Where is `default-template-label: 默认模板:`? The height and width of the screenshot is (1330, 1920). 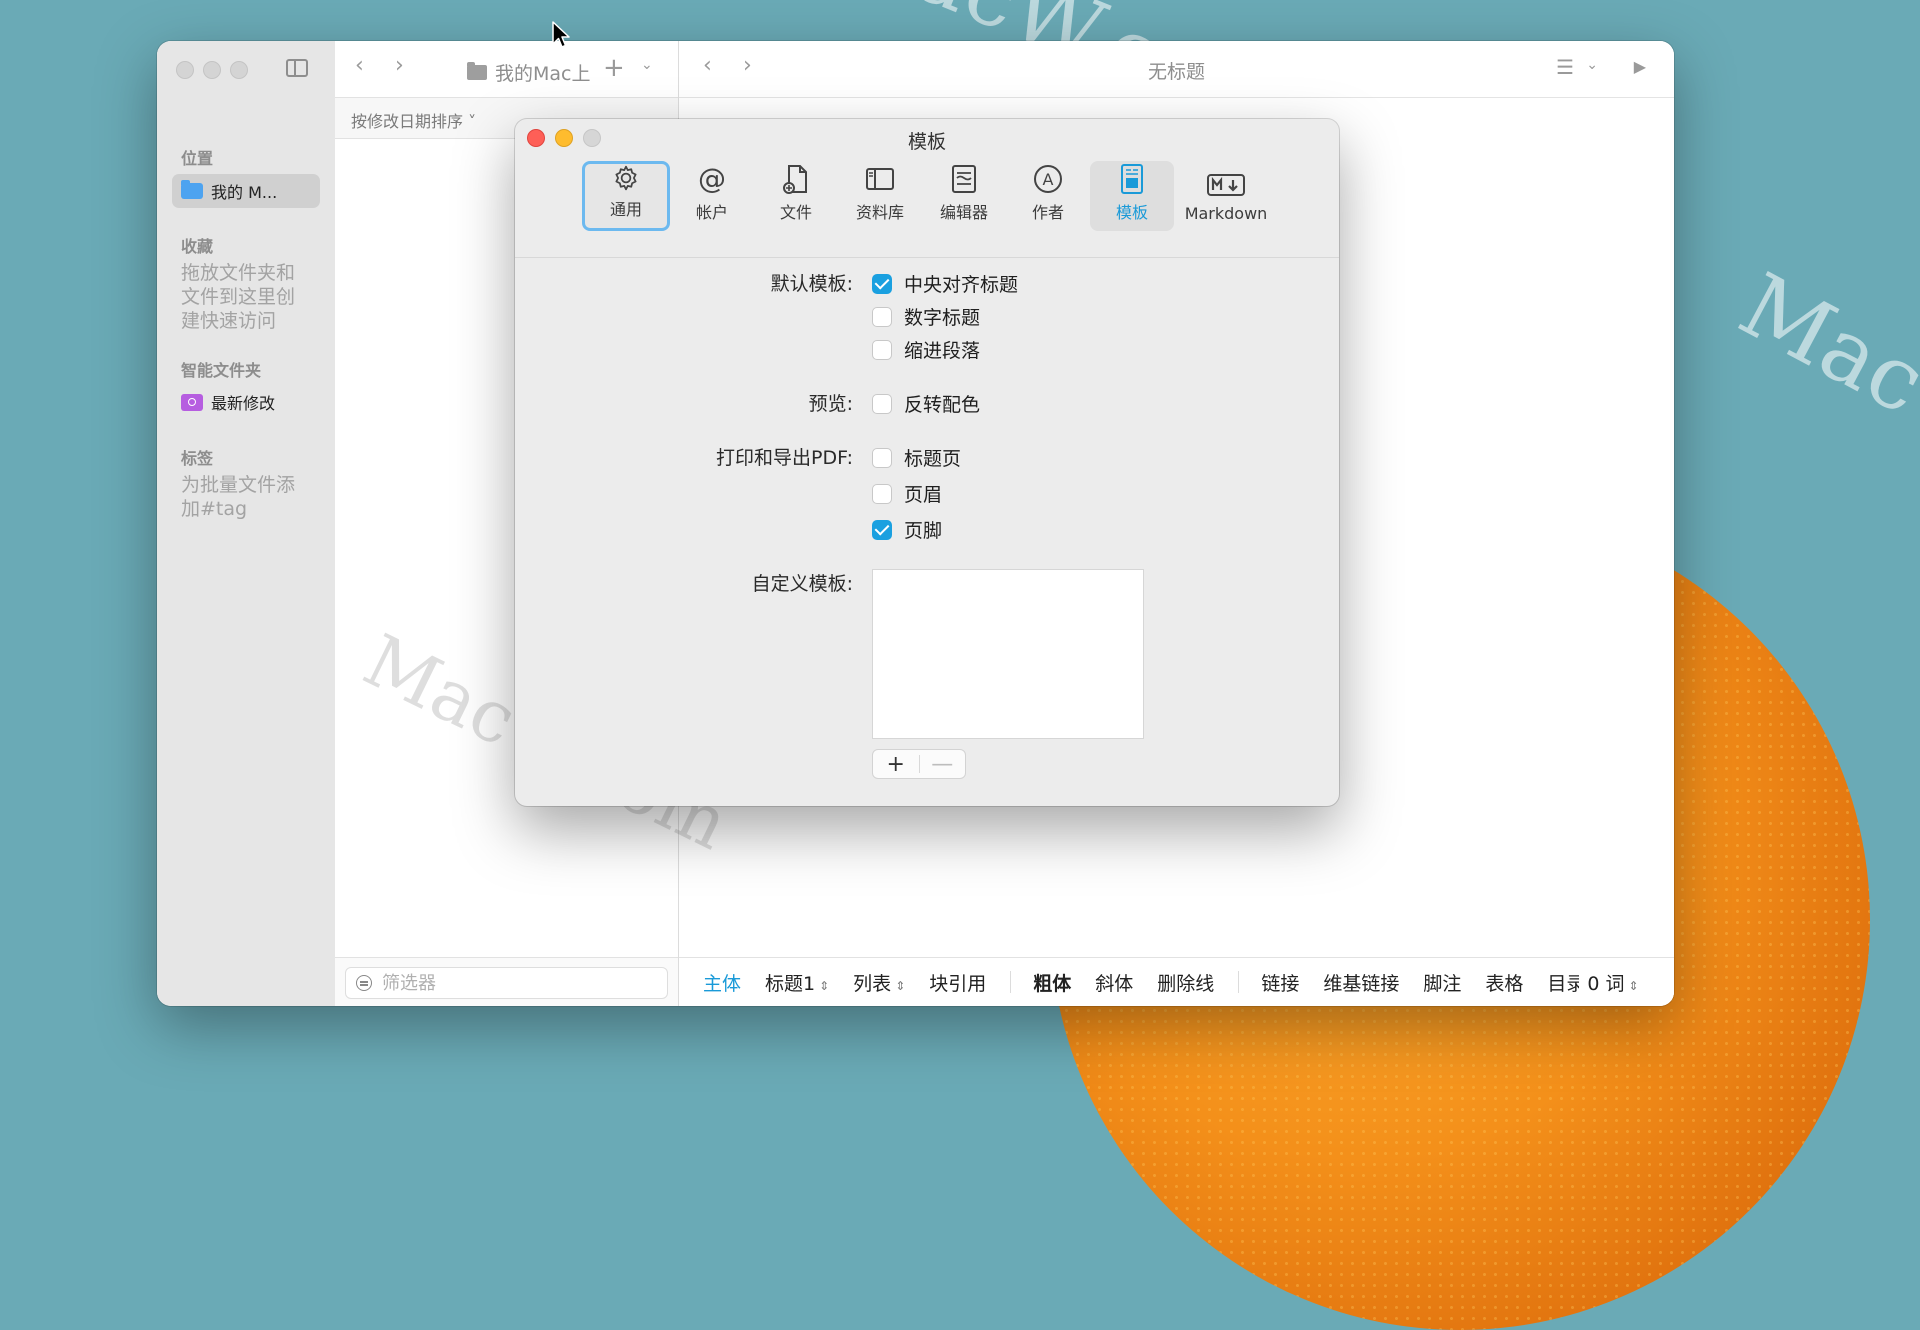 default-template-label: 默认模板: is located at coordinates (811, 284).